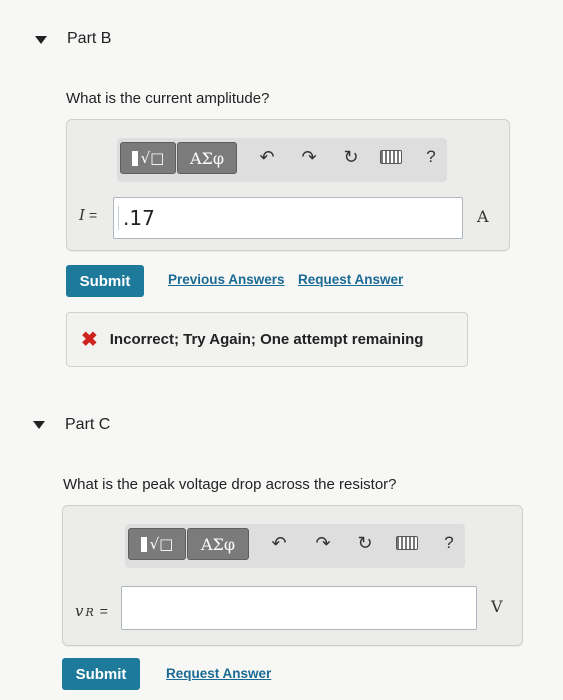  I want to click on part-b-math-toolbar: √□ ΑΣφ ↶ ↷ ↻ ?, so click(282, 160).